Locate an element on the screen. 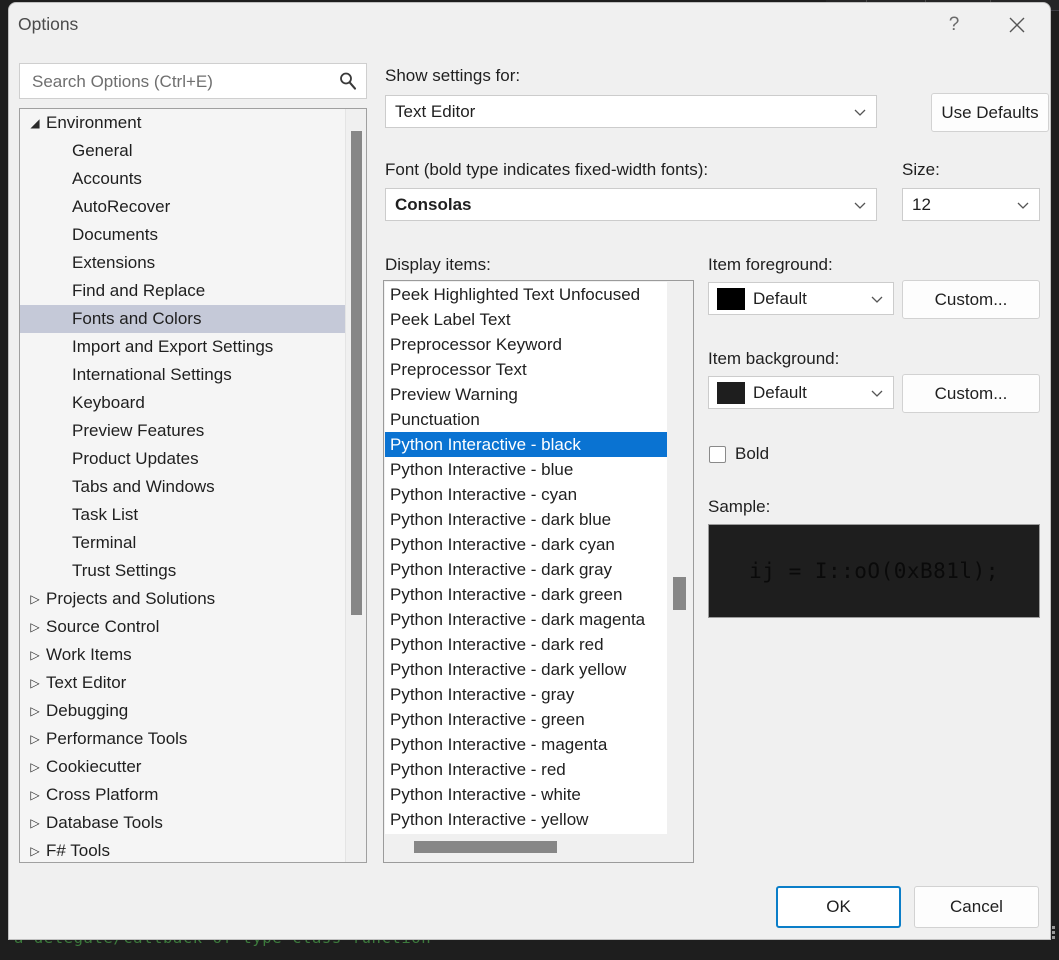  search-input is located at coordinates (182, 82).